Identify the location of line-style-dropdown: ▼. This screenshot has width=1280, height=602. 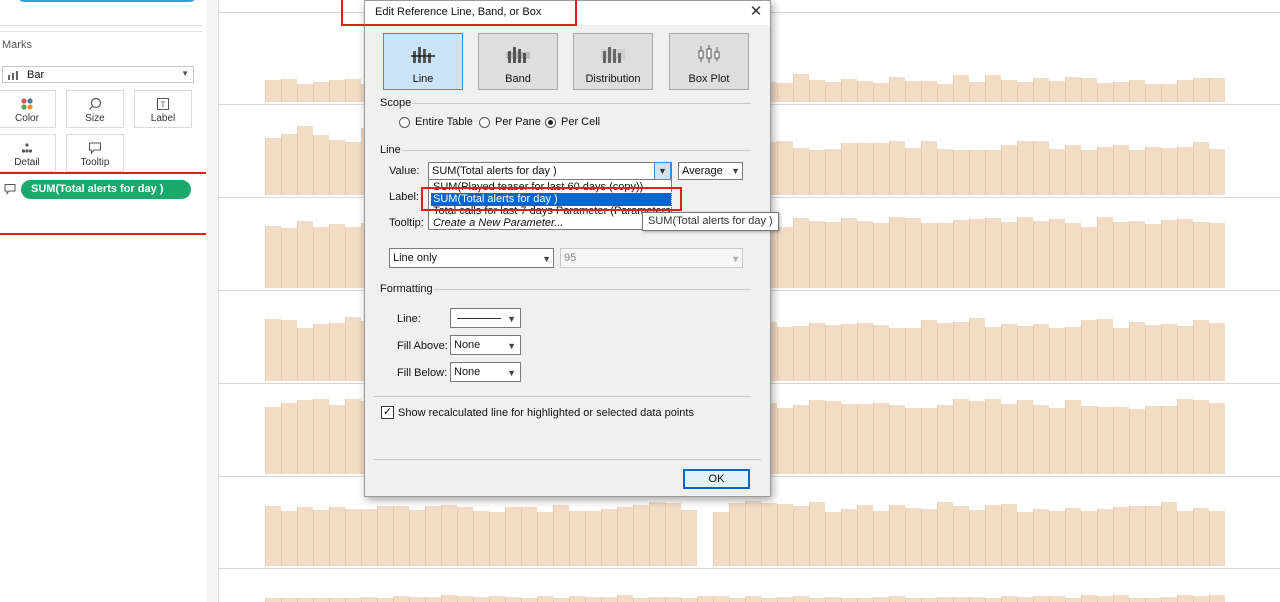
(485, 318).